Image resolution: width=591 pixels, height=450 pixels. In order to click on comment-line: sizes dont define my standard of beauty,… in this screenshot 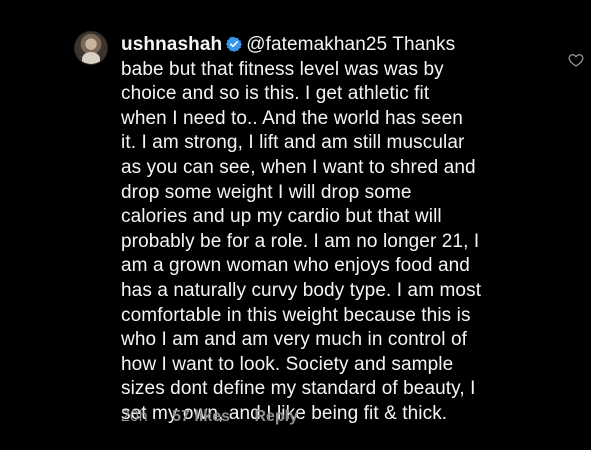, I will do `click(298, 389)`.